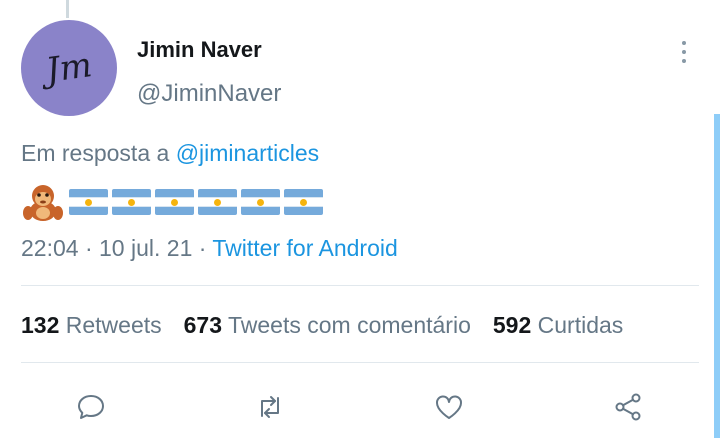  Describe the element at coordinates (203, 325) in the screenshot. I see `quotes-count: 673` at that location.